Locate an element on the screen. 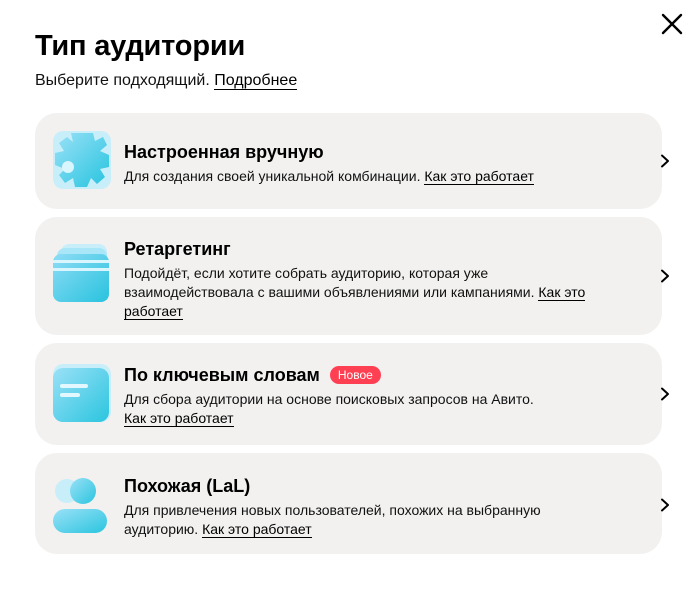 This screenshot has width=691, height=600. close-button is located at coordinates (672, 24).